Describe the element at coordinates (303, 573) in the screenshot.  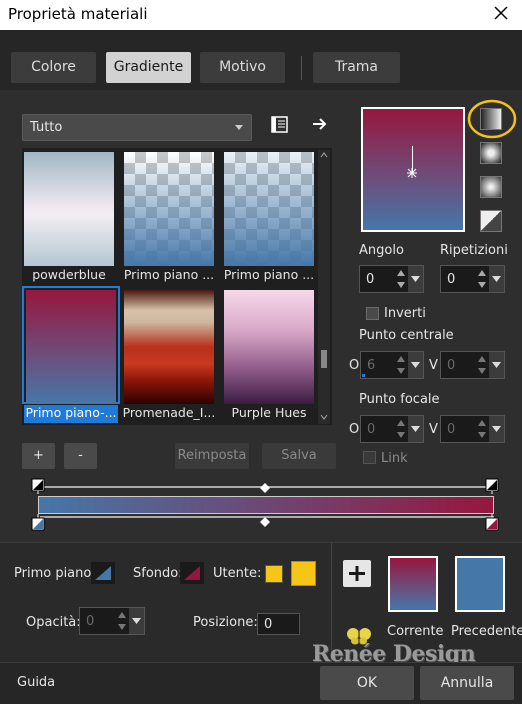
I see `user-color-swatch` at that location.